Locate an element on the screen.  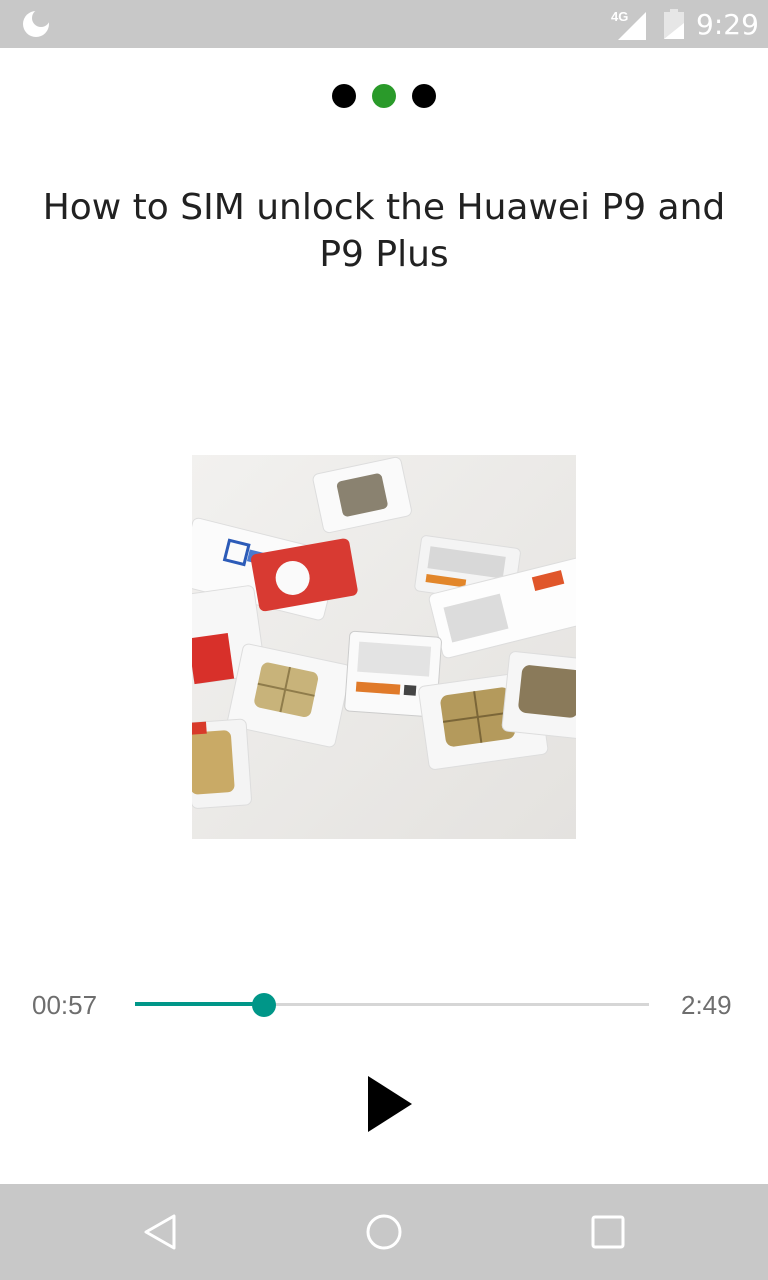
page-dot-active is located at coordinates (384, 96).